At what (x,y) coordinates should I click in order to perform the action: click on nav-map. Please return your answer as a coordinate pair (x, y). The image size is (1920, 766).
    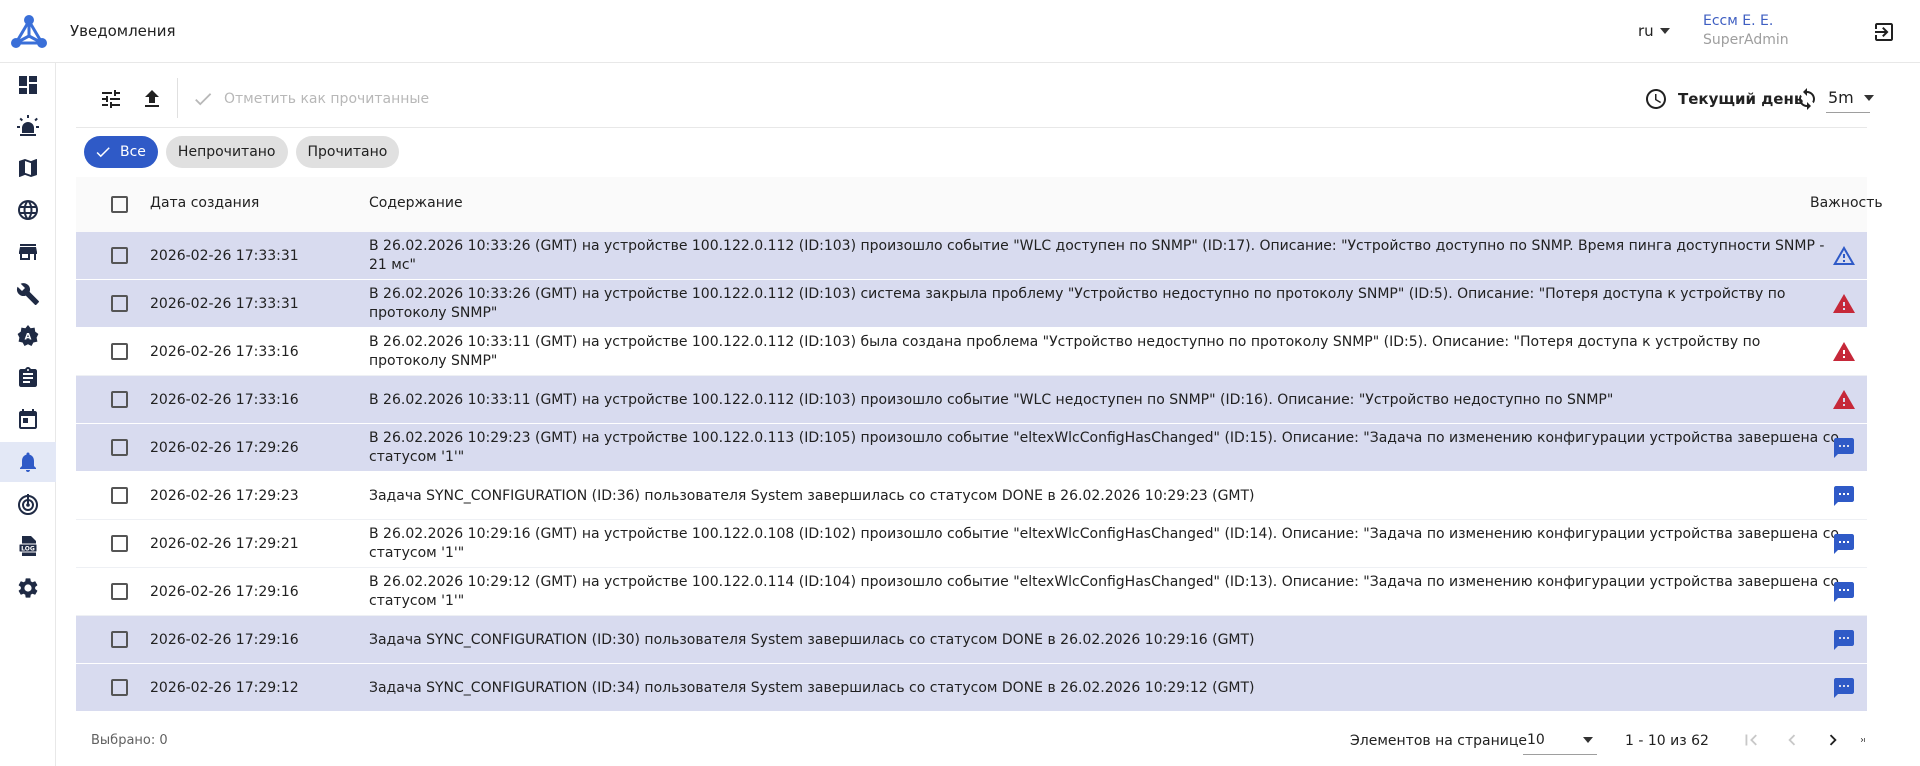
    Looking at the image, I should click on (28, 168).